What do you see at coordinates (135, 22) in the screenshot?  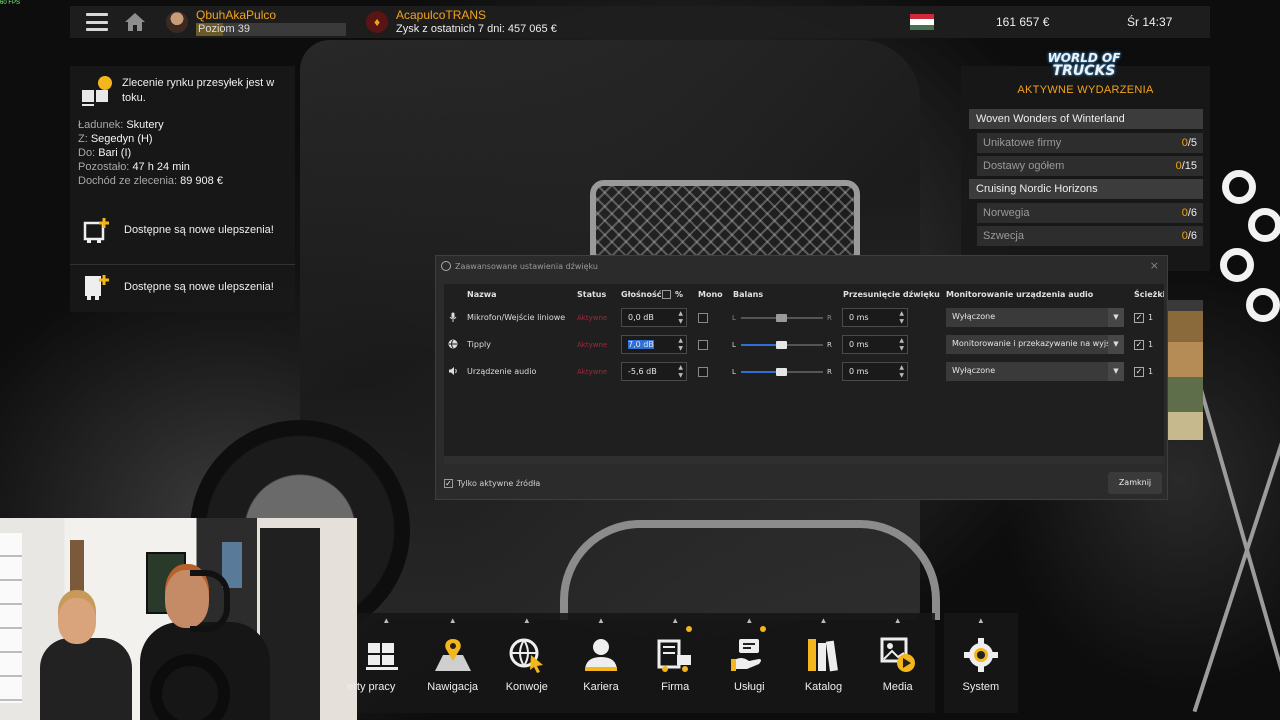 I see `home-icon` at bounding box center [135, 22].